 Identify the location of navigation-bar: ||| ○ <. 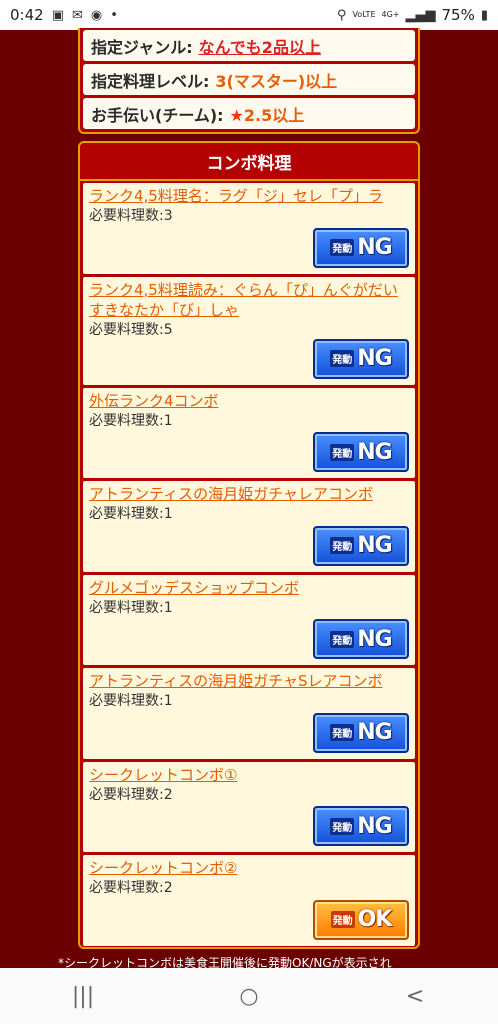
(249, 996).